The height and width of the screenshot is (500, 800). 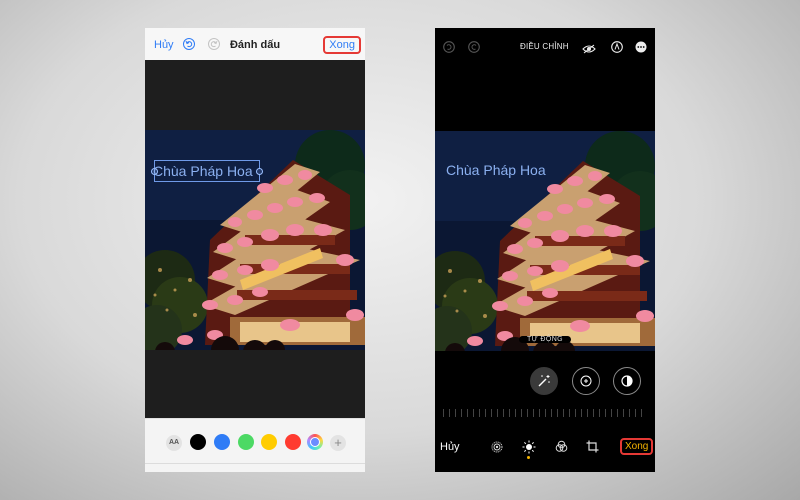 I want to click on crop-icon, so click(x=592, y=449).